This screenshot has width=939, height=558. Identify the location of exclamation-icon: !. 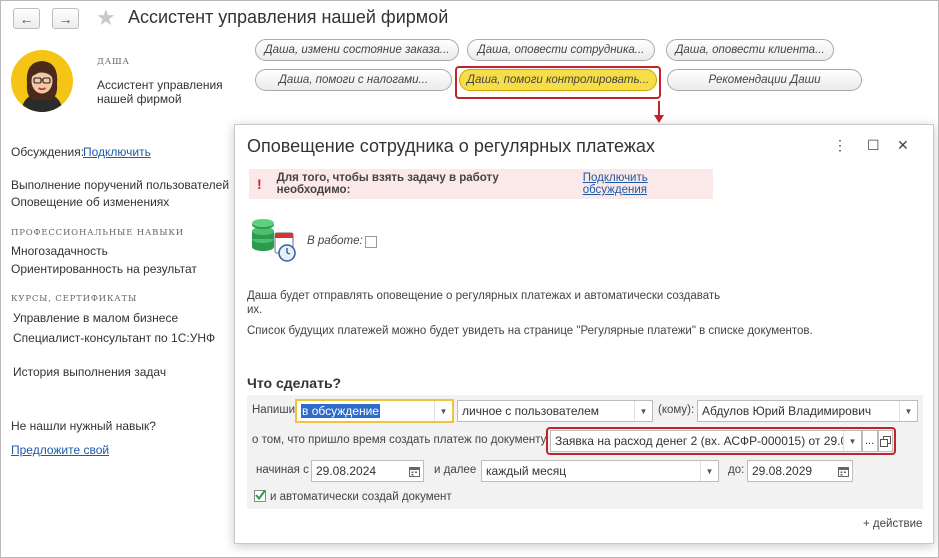
(259, 184).